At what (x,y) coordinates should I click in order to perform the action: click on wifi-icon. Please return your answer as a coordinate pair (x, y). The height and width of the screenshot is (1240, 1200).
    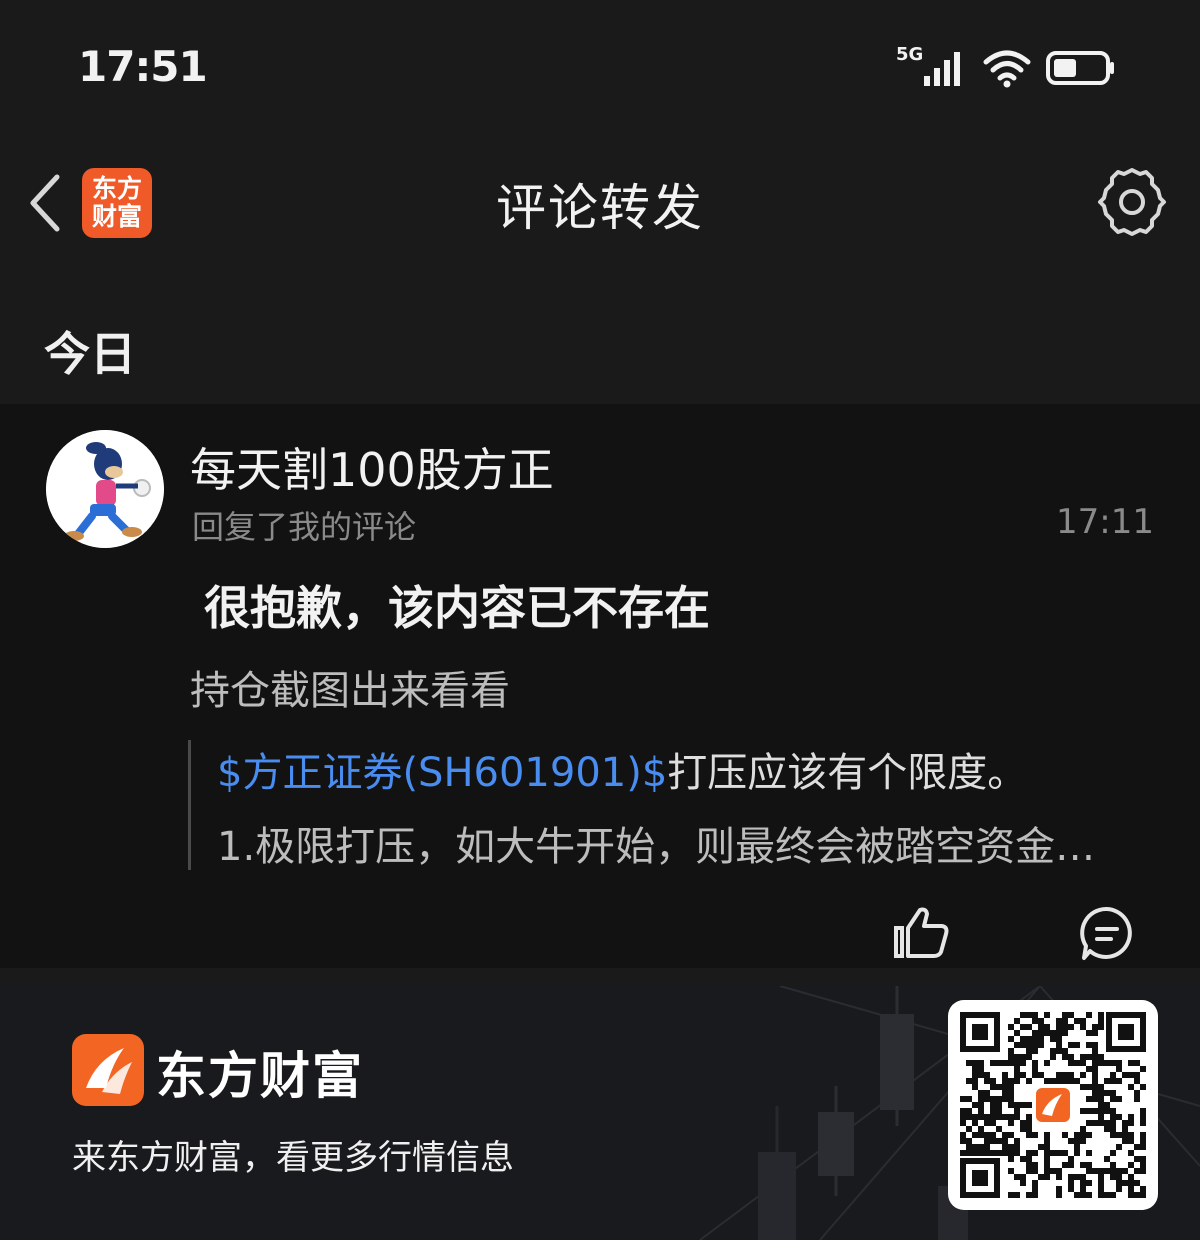
    Looking at the image, I should click on (1007, 69).